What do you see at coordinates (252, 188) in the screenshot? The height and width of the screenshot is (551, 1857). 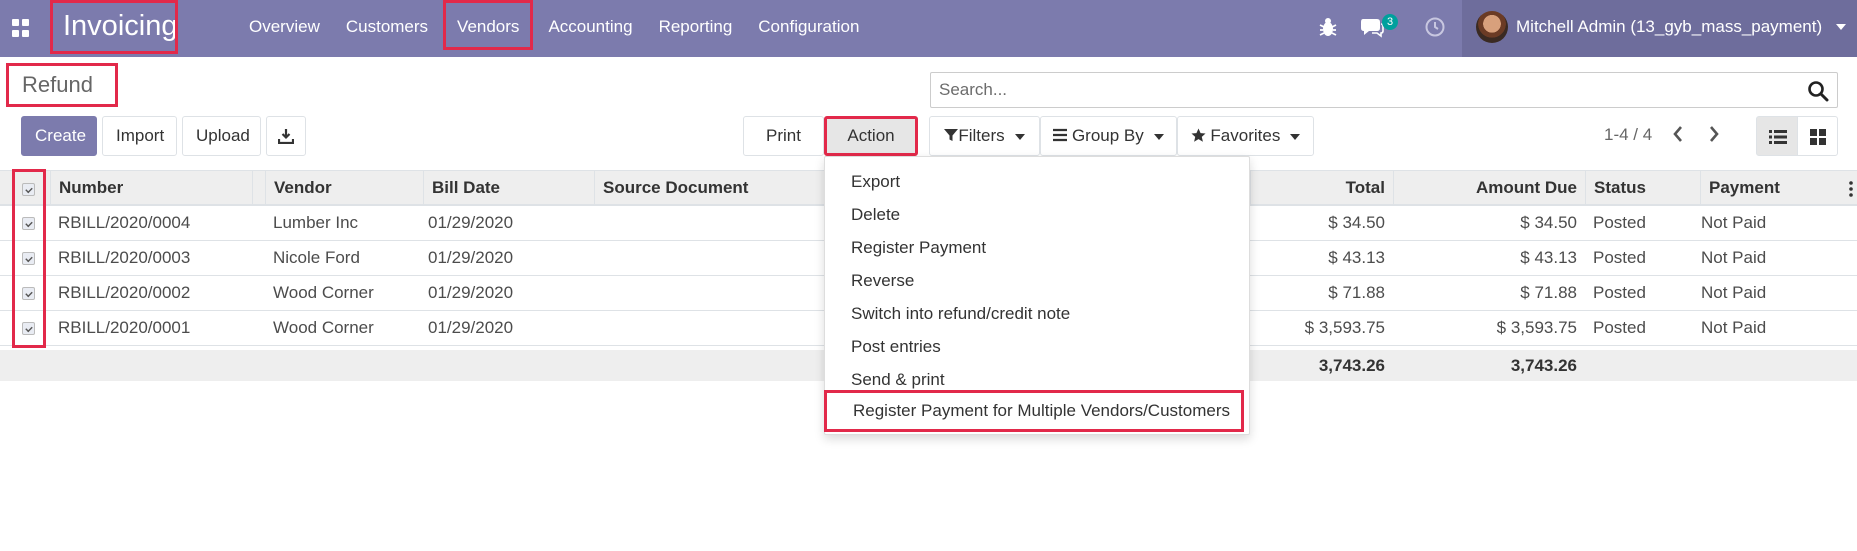 I see `column-resize-handle` at bounding box center [252, 188].